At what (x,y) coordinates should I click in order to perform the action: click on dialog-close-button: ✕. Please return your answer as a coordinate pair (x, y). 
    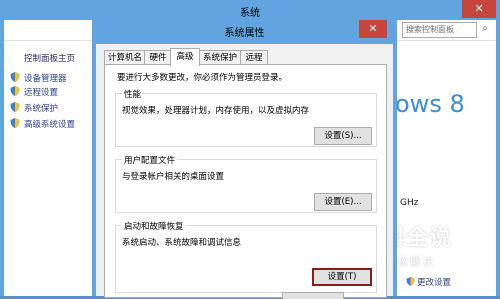
    Looking at the image, I should click on (373, 29).